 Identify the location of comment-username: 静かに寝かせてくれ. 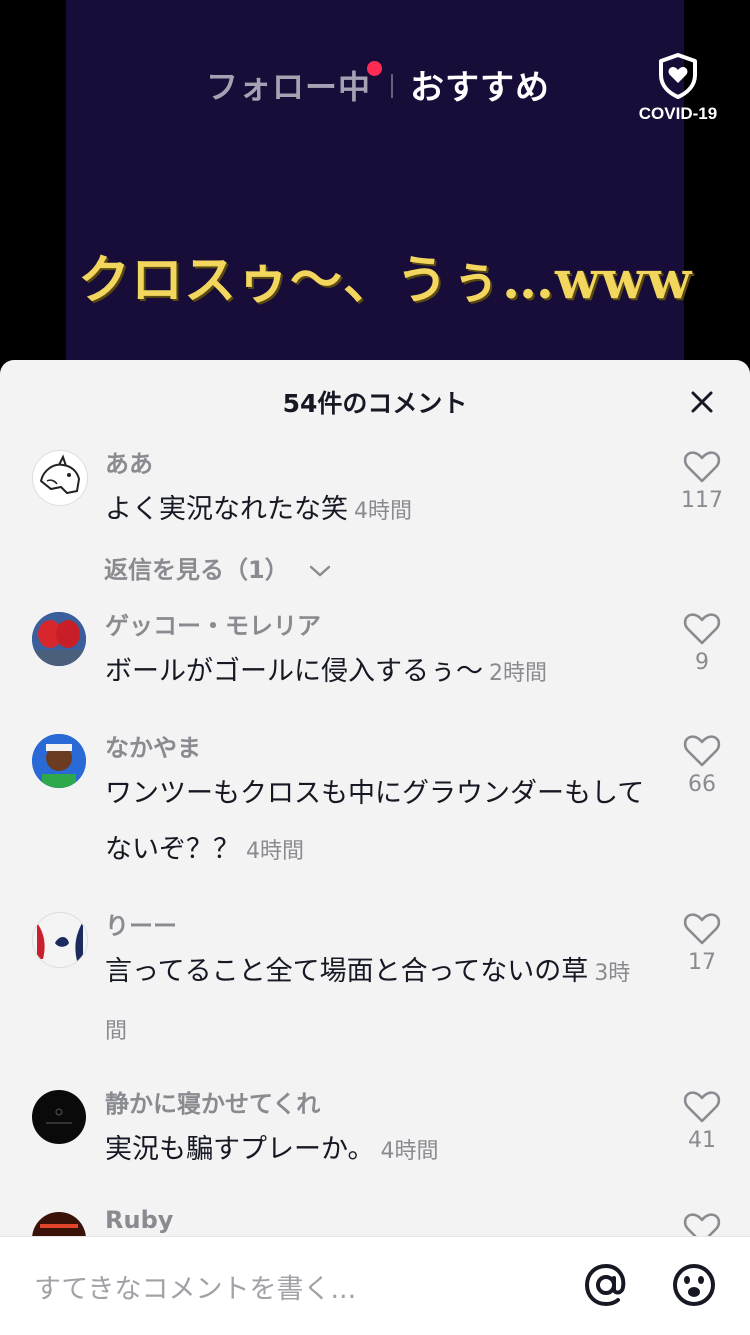
(212, 1101).